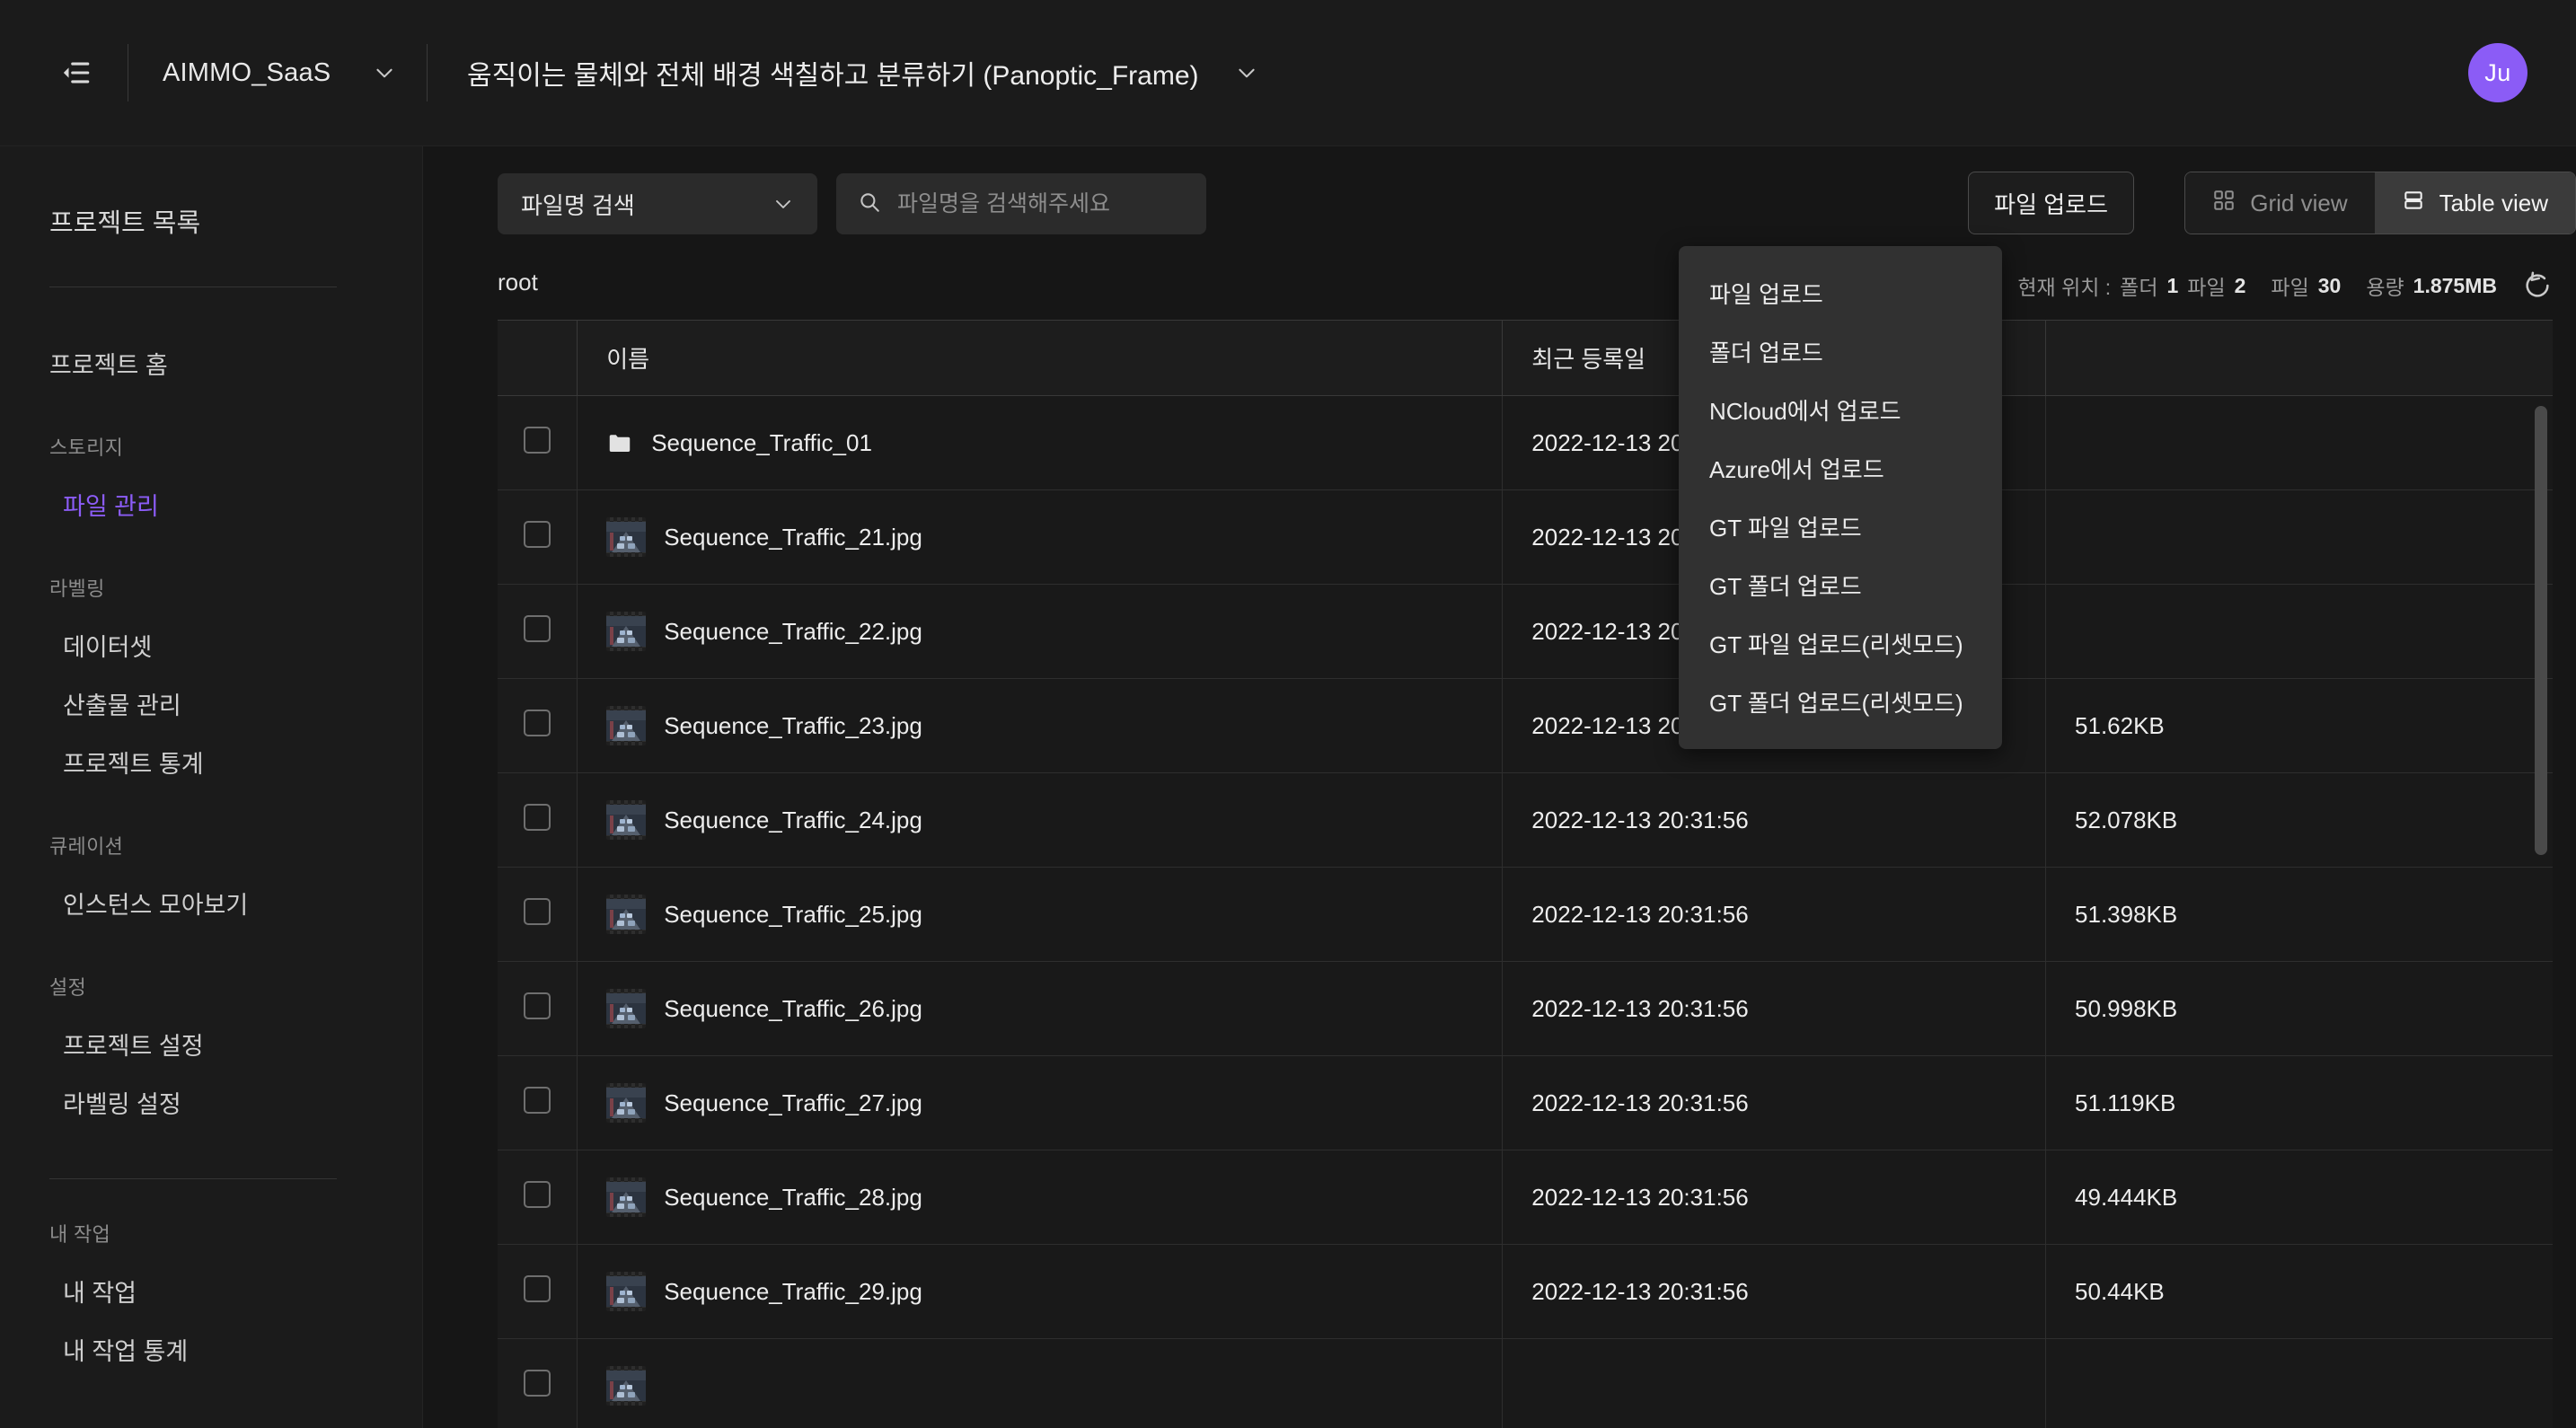 The image size is (2576, 1428). Describe the element at coordinates (86, 447) in the screenshot. I see `sidebar-caption-storage: 스토리지` at that location.